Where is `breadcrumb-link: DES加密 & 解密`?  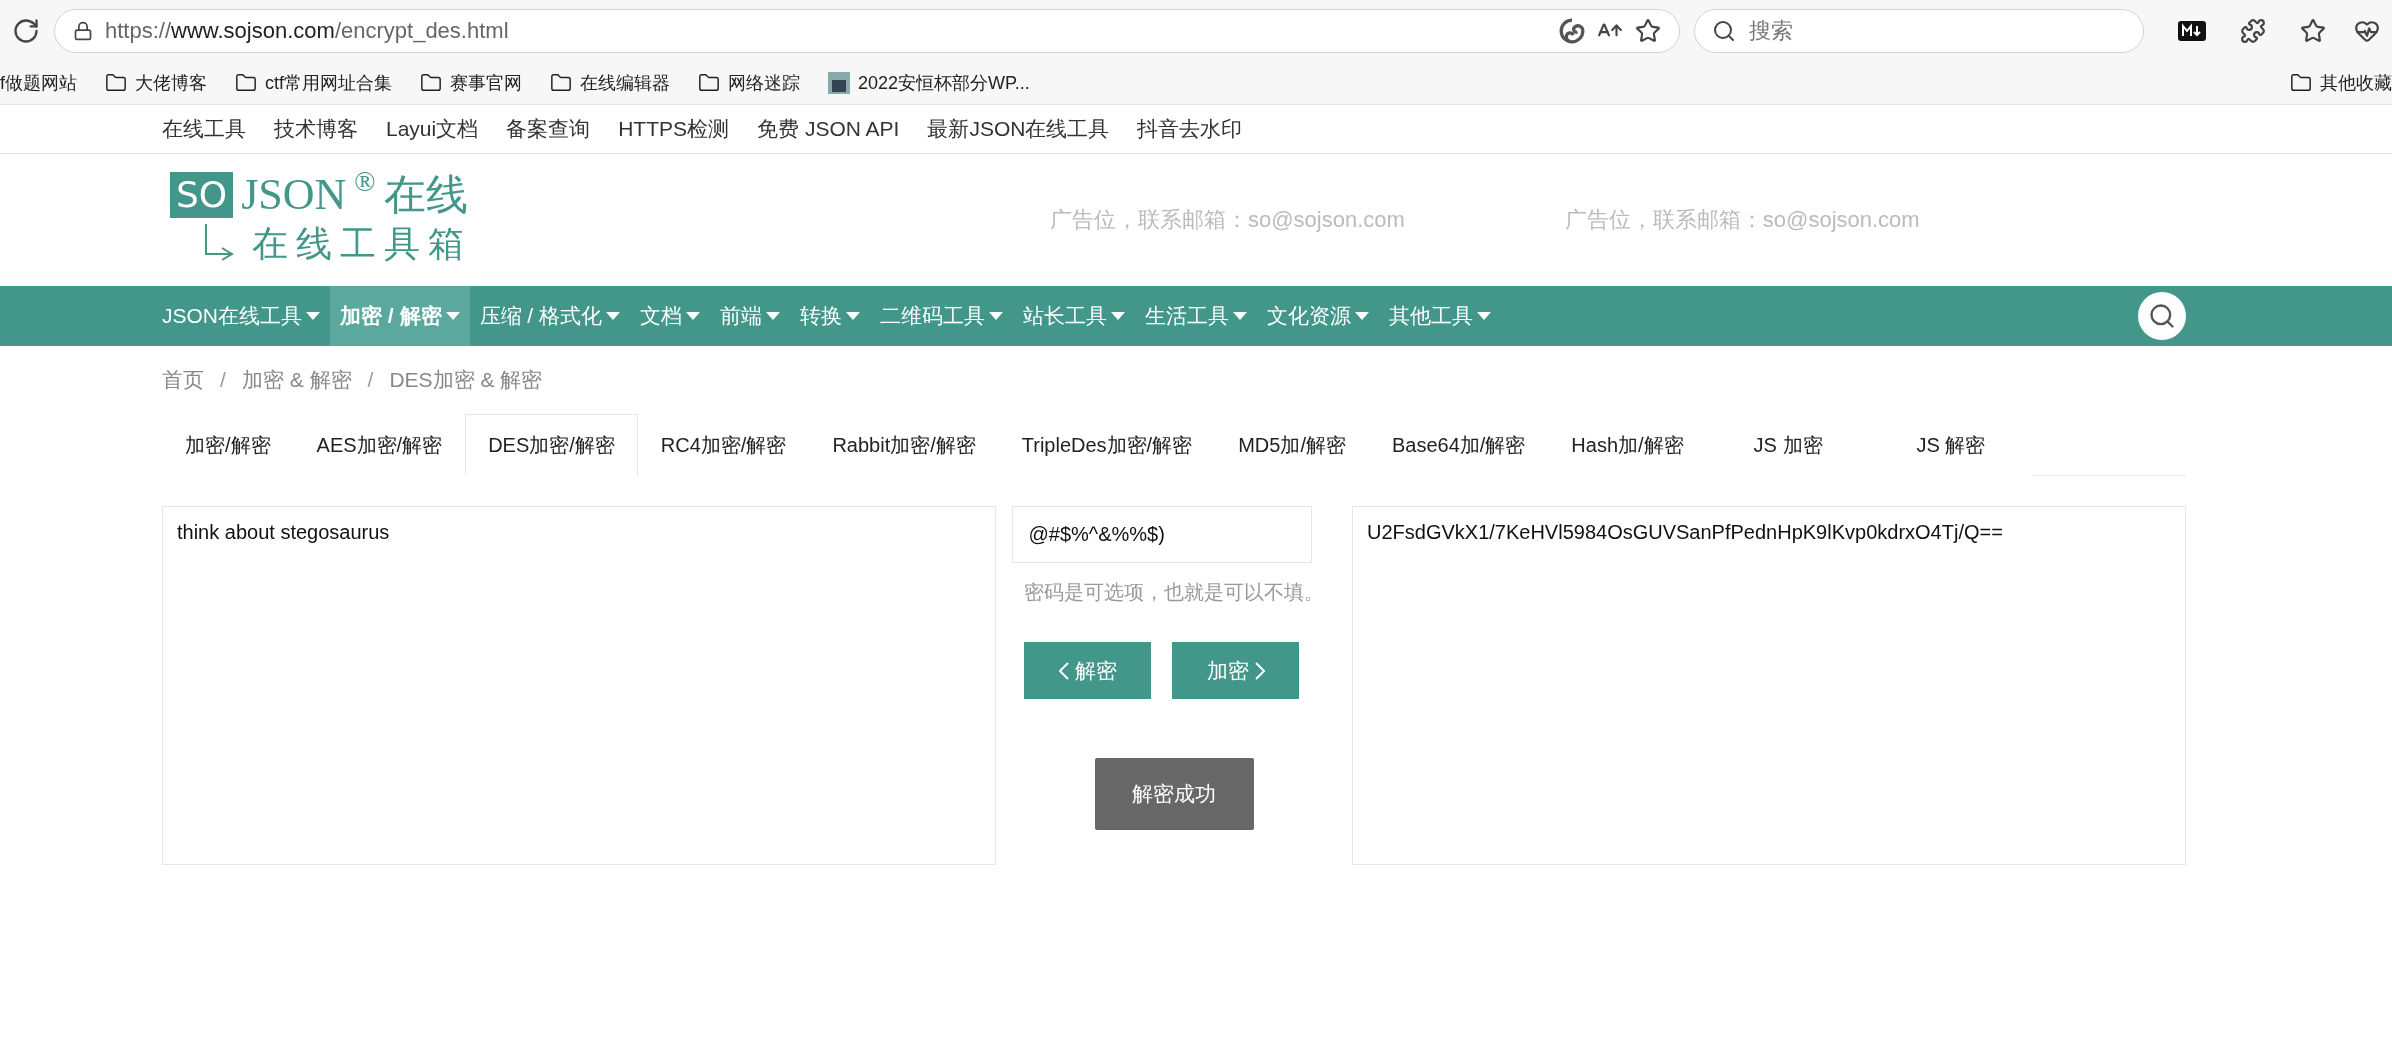
breadcrumb-link: DES加密 & 解密 is located at coordinates (466, 380).